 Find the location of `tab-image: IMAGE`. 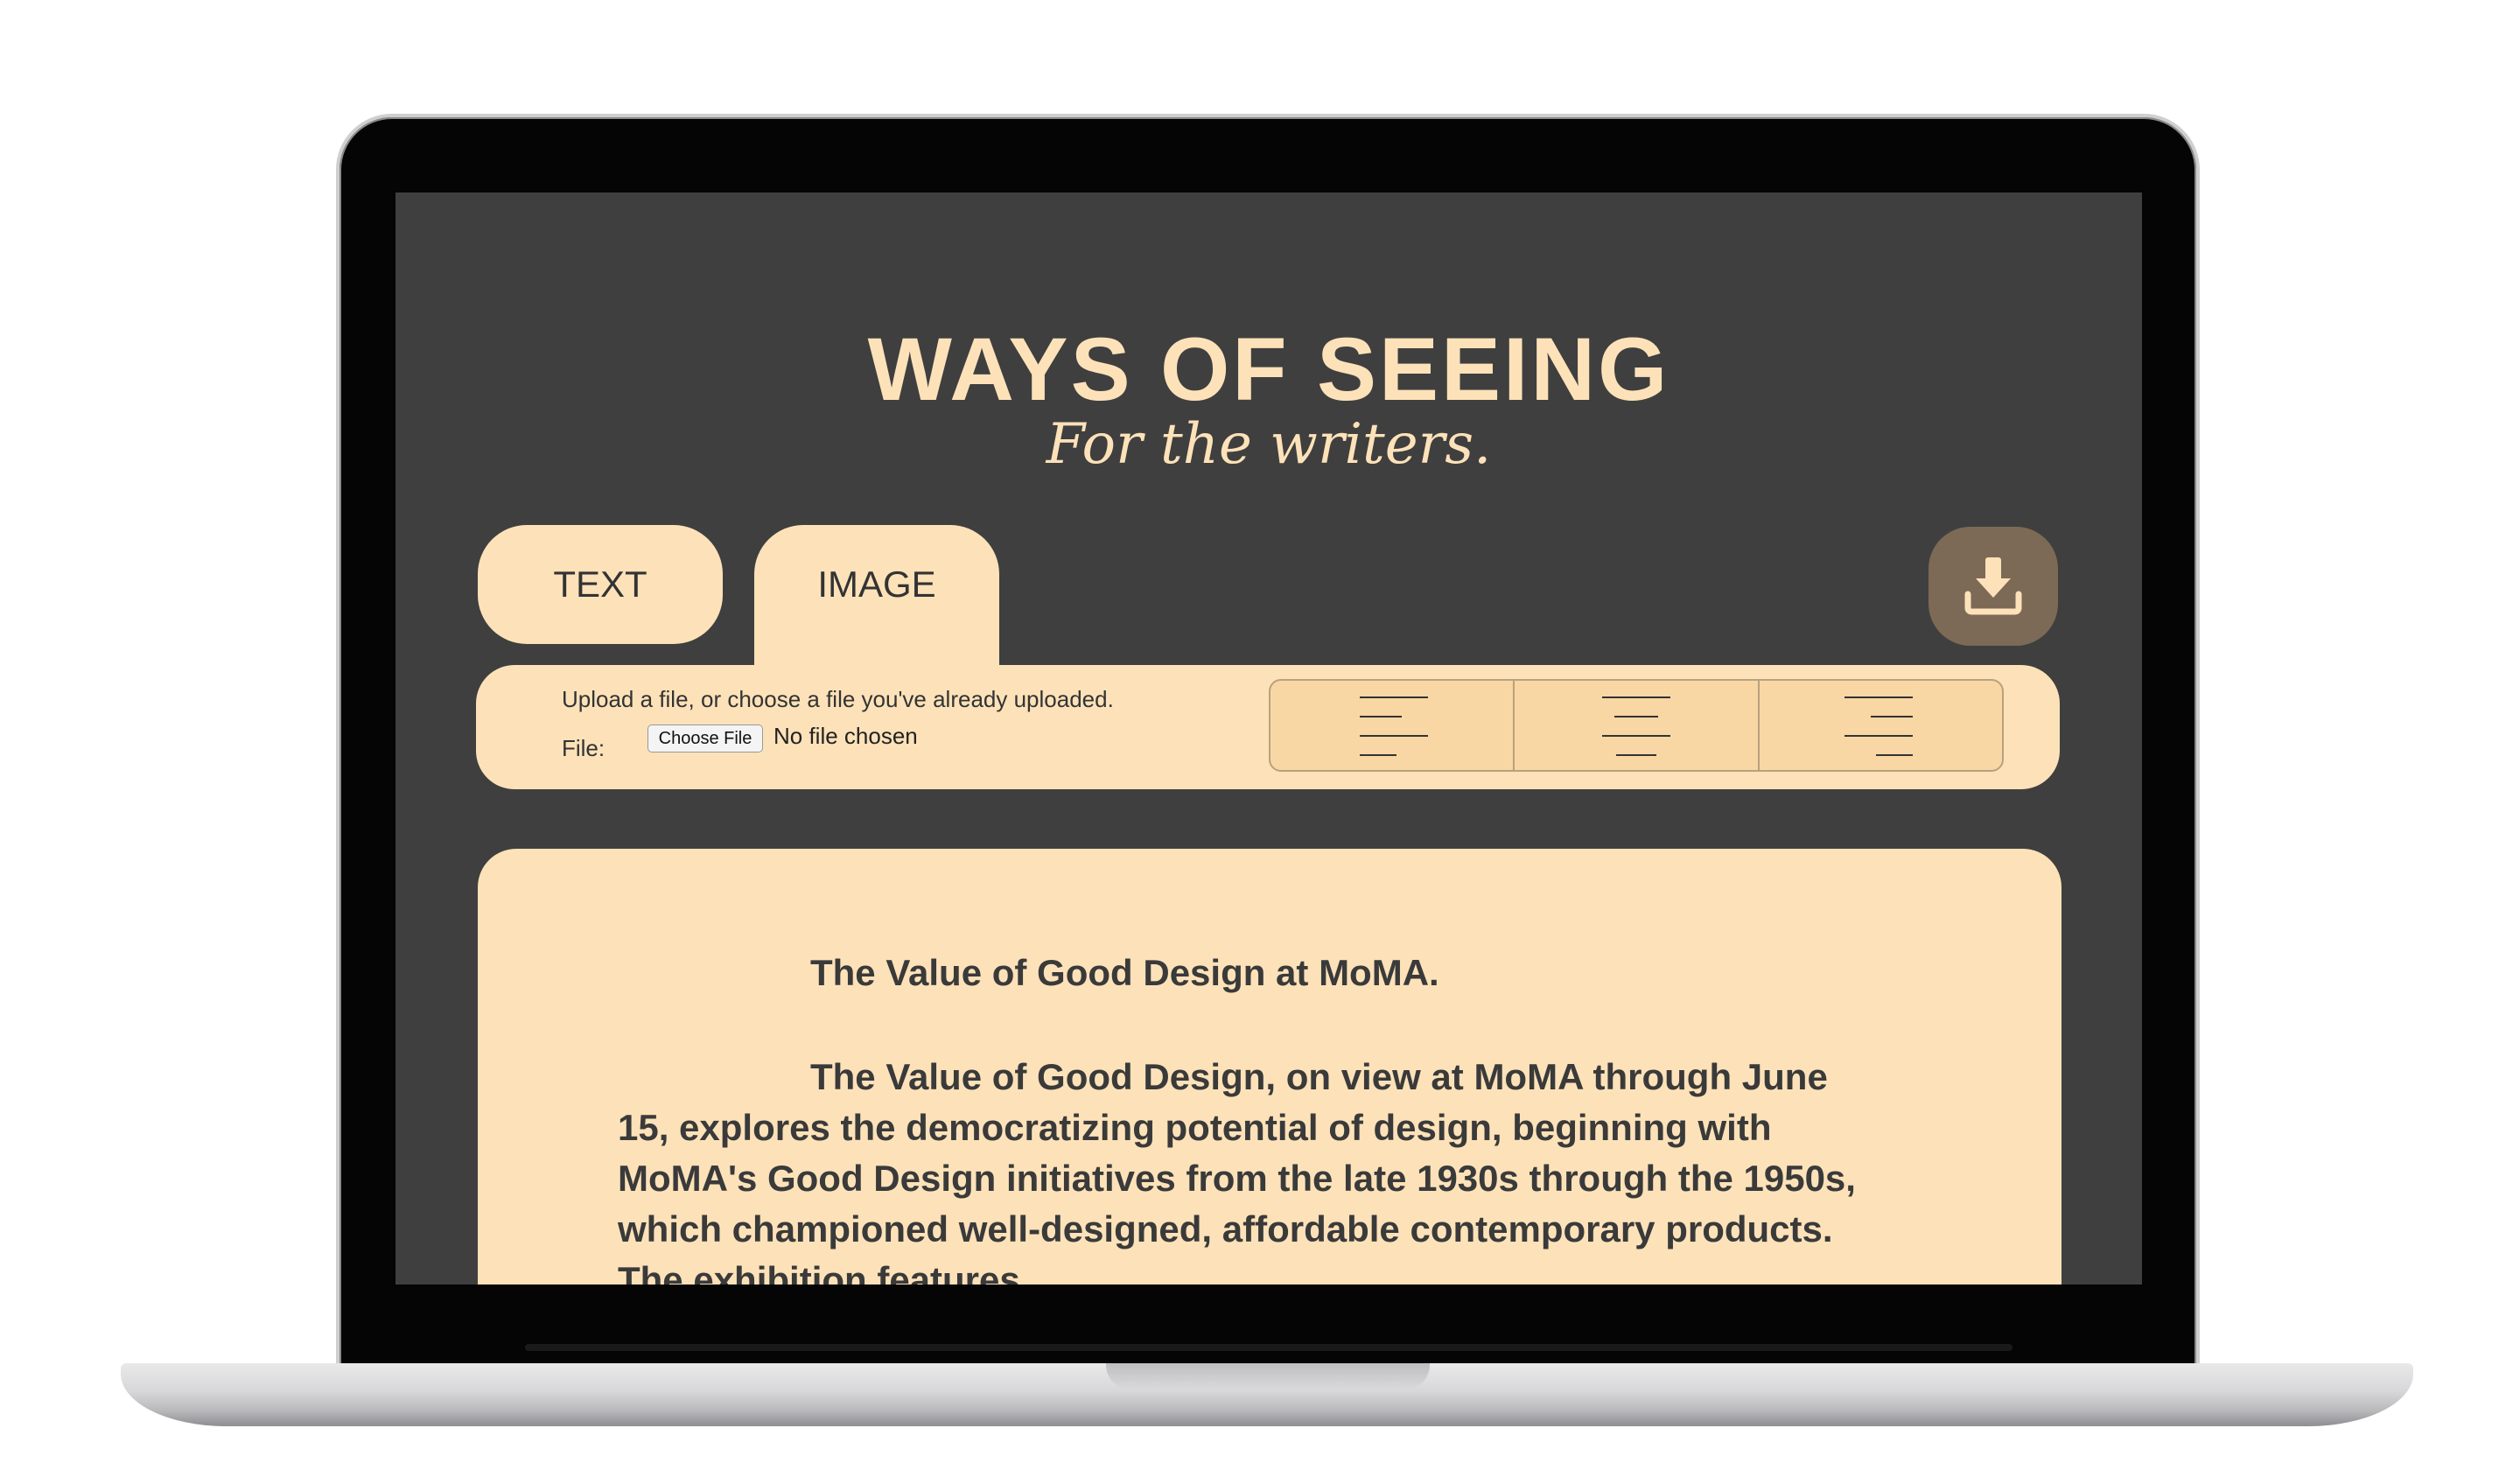

tab-image: IMAGE is located at coordinates (876, 603).